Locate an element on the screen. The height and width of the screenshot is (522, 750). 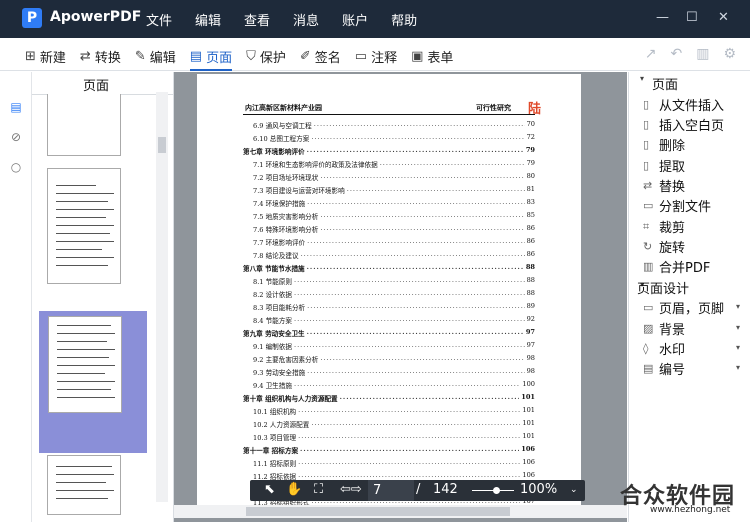
fit-page-icon: ⛶ is located at coordinates (318, 489).